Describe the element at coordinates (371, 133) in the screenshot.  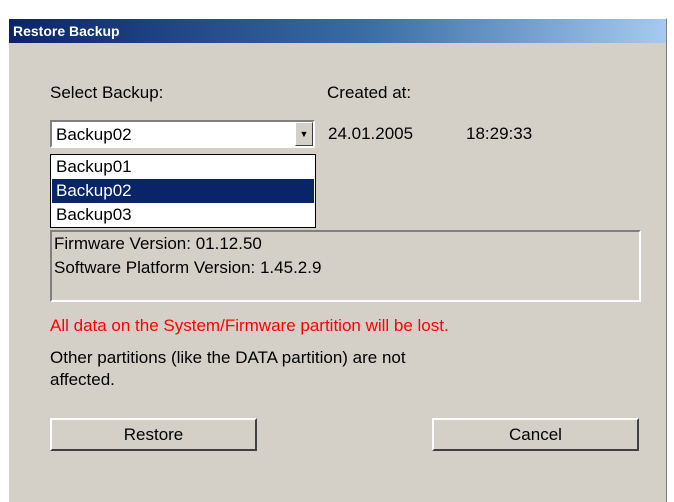
I see `created-date: 24.01.2005` at that location.